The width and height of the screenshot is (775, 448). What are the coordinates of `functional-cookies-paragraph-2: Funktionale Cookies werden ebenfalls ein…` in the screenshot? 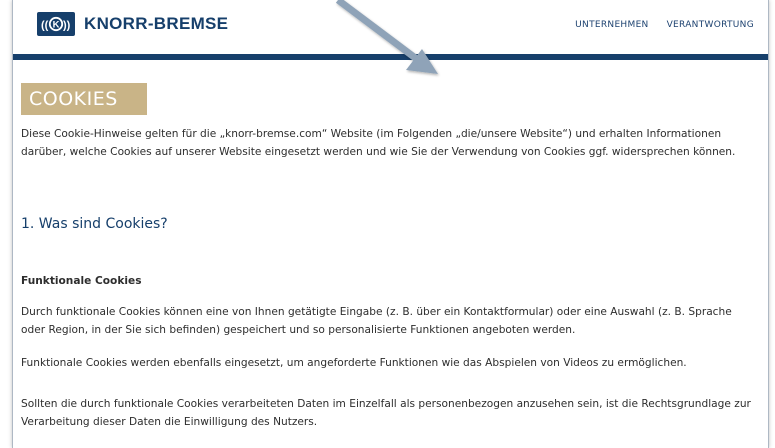 It's located at (354, 363).